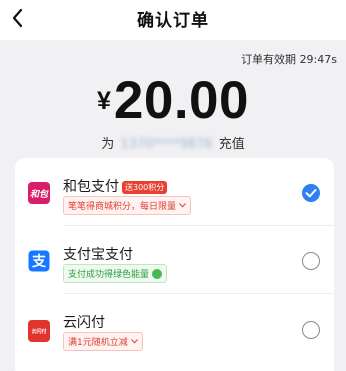 Image resolution: width=346 pixels, height=371 pixels. What do you see at coordinates (145, 187) in the screenshot?
I see `promo-pill: 送300积分` at bounding box center [145, 187].